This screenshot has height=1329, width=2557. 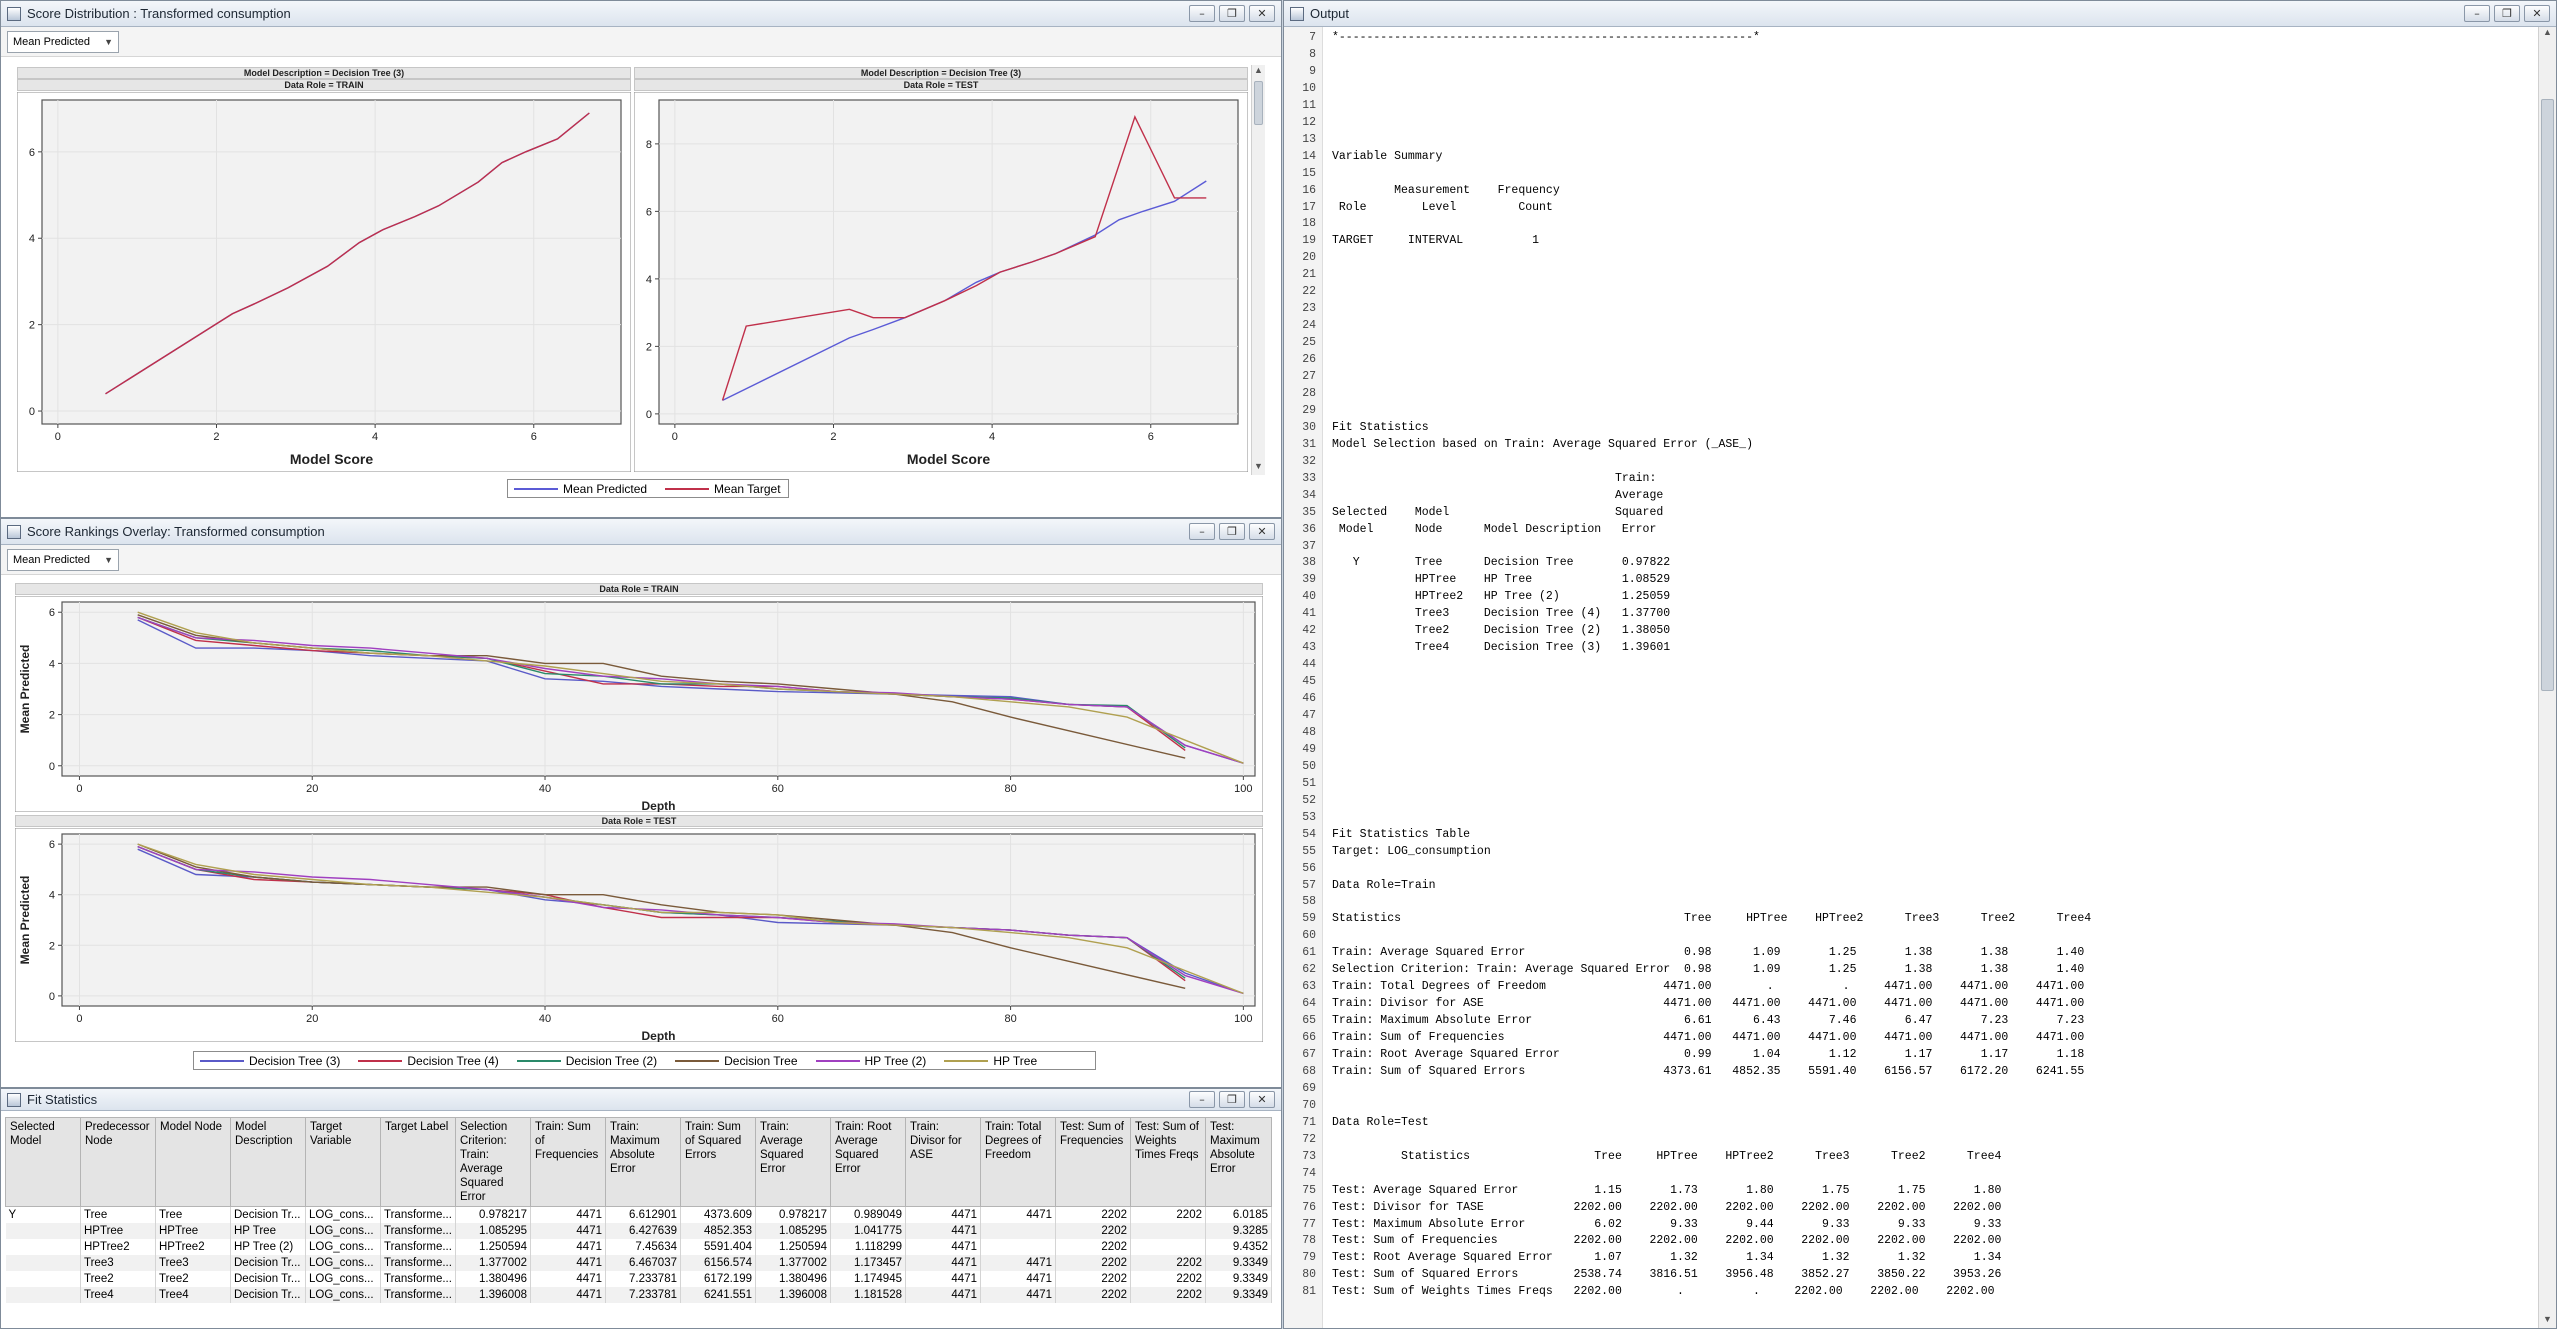 What do you see at coordinates (1384, 885) in the screenshot?
I see `output-line: Data Role=Train` at bounding box center [1384, 885].